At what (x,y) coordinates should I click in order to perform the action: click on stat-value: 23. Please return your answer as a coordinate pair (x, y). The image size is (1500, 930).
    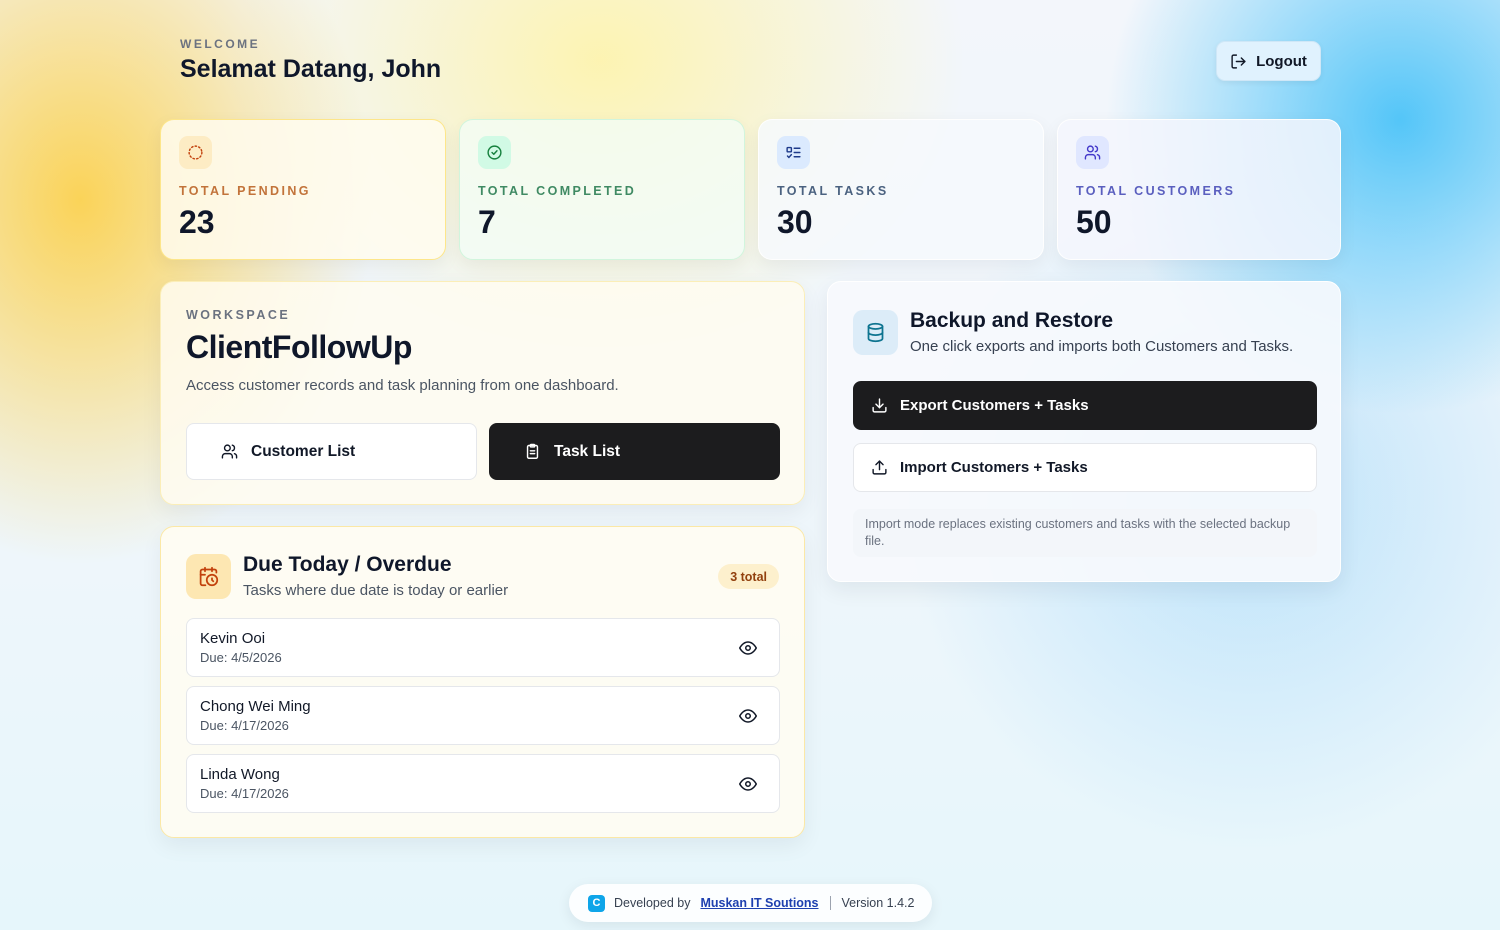
    Looking at the image, I should click on (197, 222).